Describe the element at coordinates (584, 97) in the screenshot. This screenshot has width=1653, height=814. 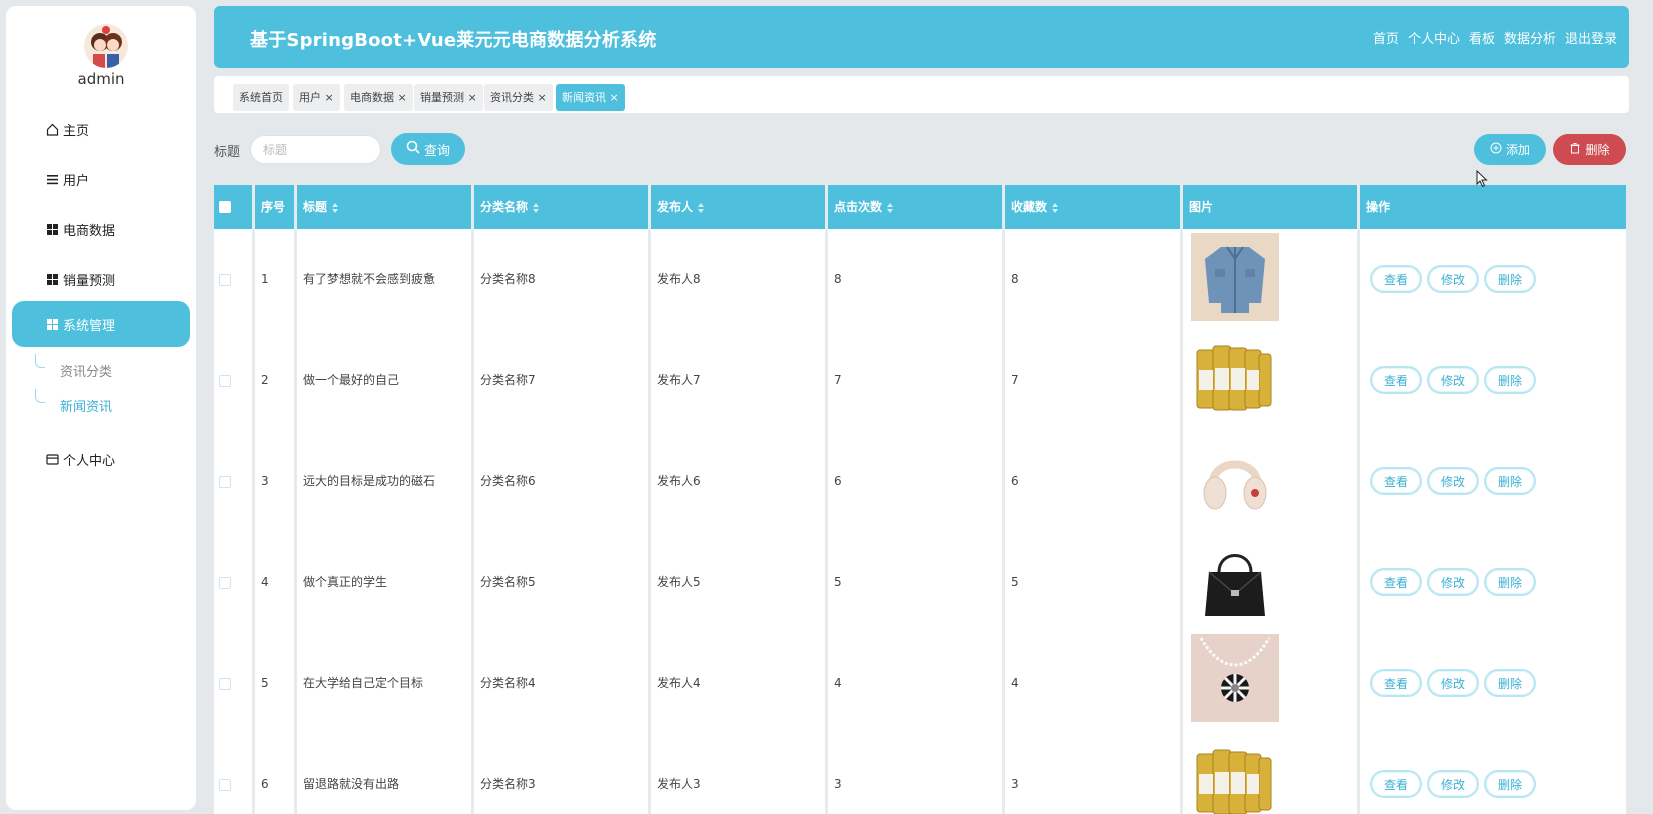
I see `tab-label: 新闻资讯` at that location.